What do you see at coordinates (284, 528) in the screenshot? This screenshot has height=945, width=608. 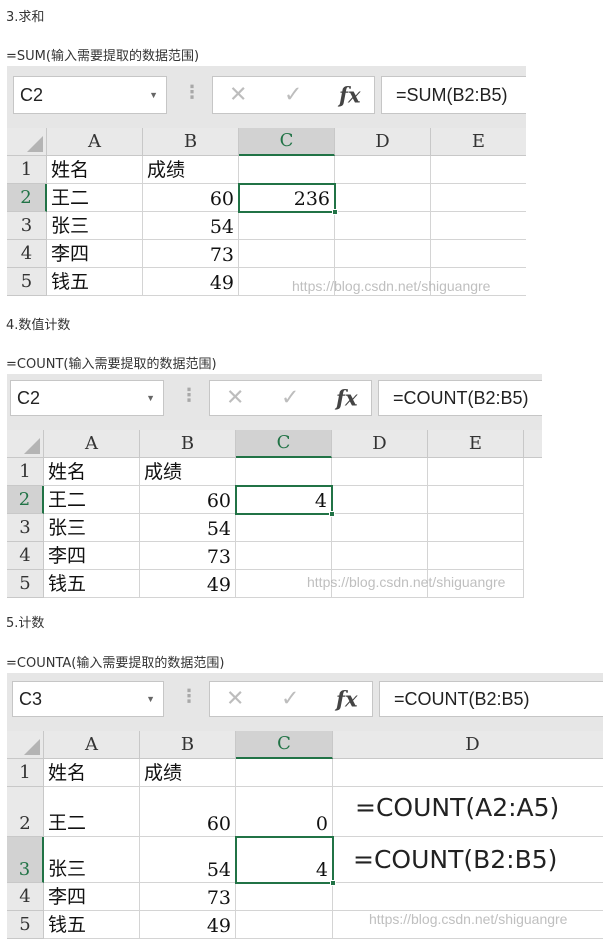 I see `cell-c3` at bounding box center [284, 528].